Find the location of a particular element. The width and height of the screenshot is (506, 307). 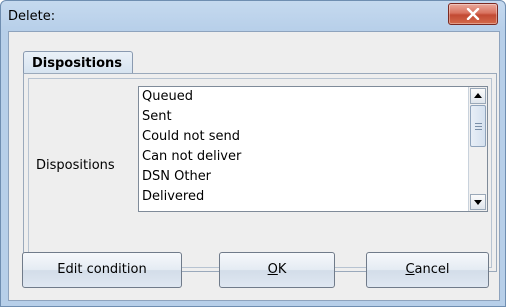

list-item: Delivered is located at coordinates (303, 197).